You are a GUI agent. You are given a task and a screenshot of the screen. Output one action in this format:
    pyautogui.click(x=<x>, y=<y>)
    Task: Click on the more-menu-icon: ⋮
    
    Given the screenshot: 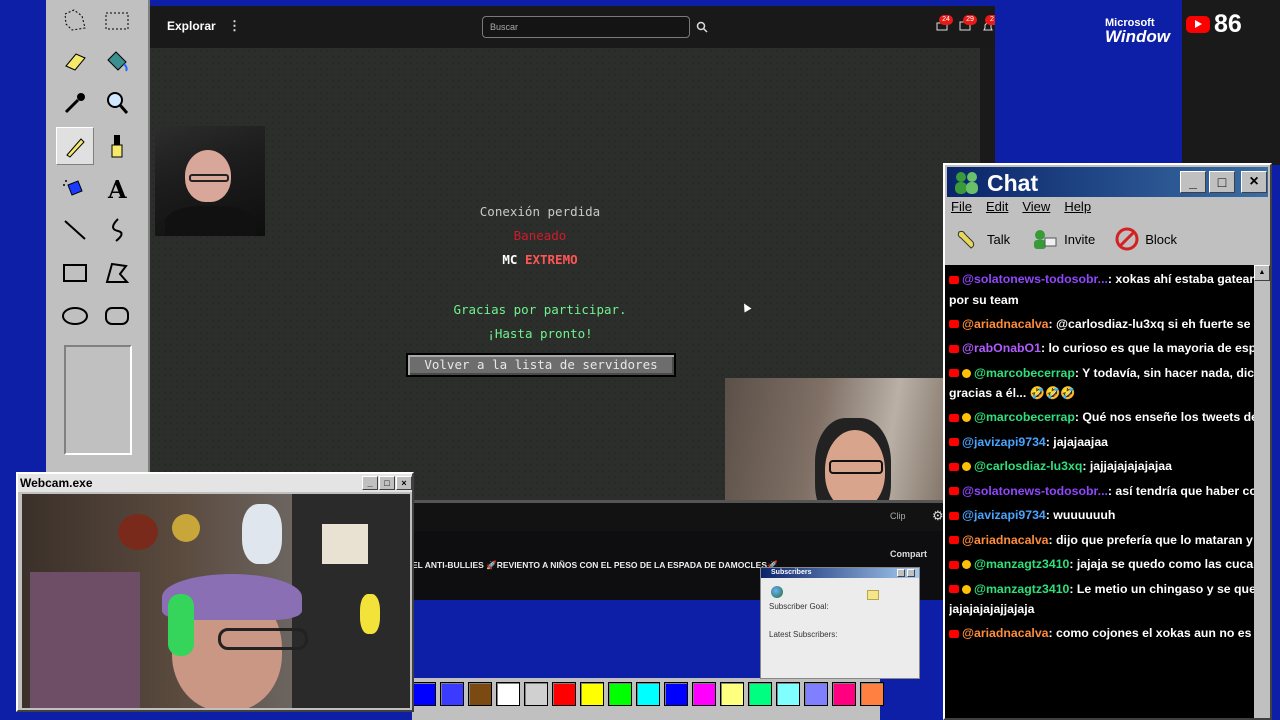 What is the action you would take?
    pyautogui.click(x=234, y=26)
    